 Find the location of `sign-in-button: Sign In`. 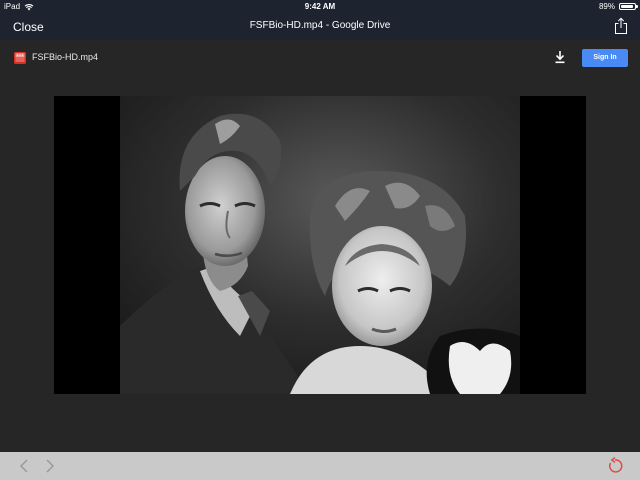

sign-in-button: Sign In is located at coordinates (605, 58).